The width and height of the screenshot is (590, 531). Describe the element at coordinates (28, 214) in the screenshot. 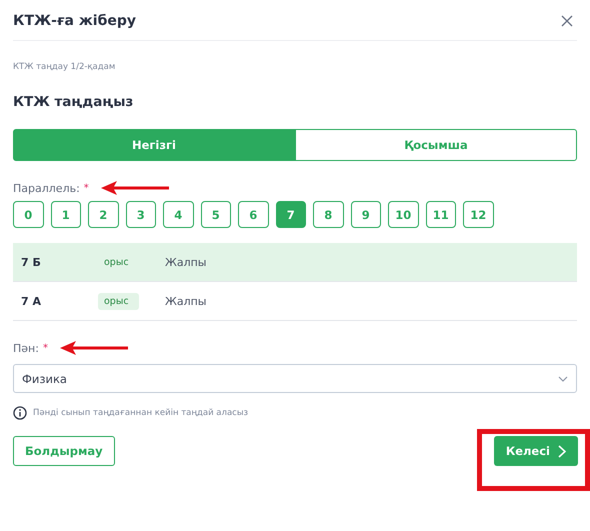

I see `grade-option: 0` at that location.